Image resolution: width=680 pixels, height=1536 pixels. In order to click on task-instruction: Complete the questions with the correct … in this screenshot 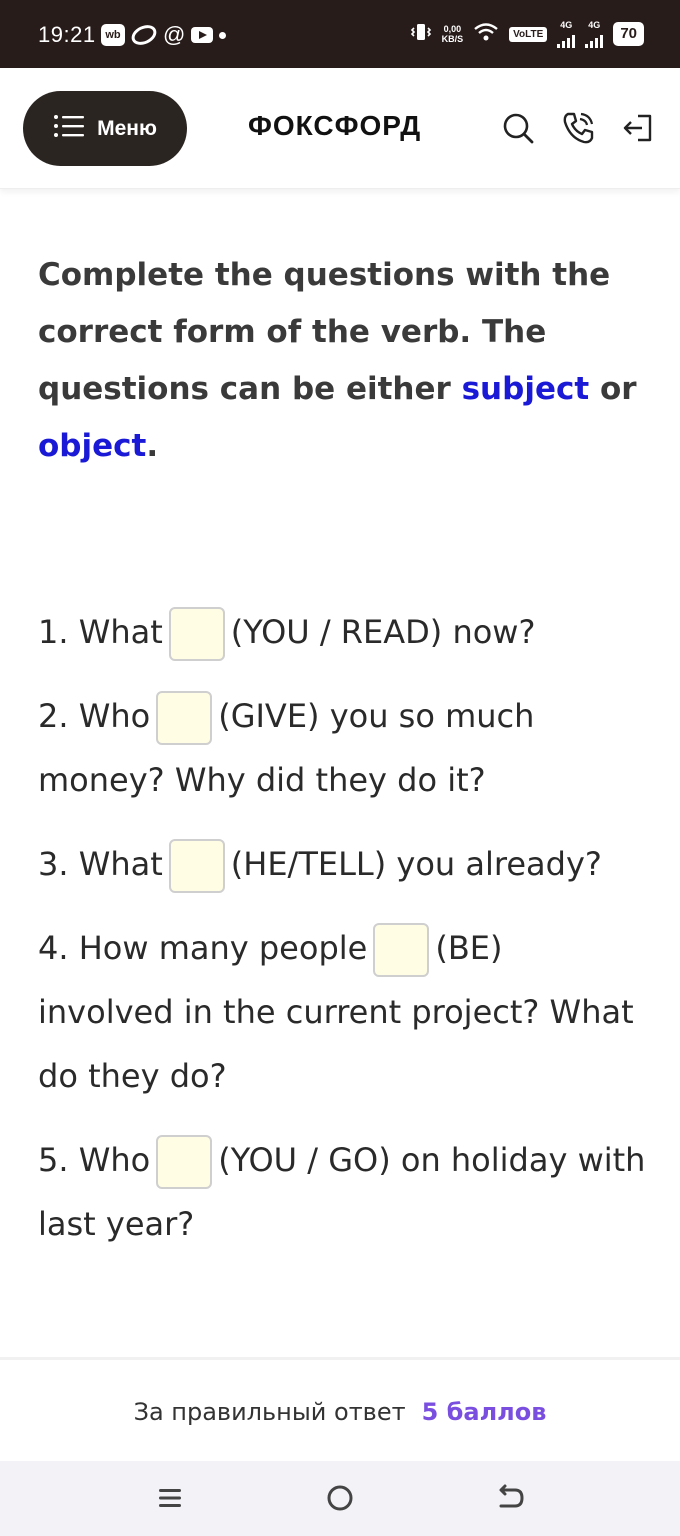, I will do `click(343, 361)`.